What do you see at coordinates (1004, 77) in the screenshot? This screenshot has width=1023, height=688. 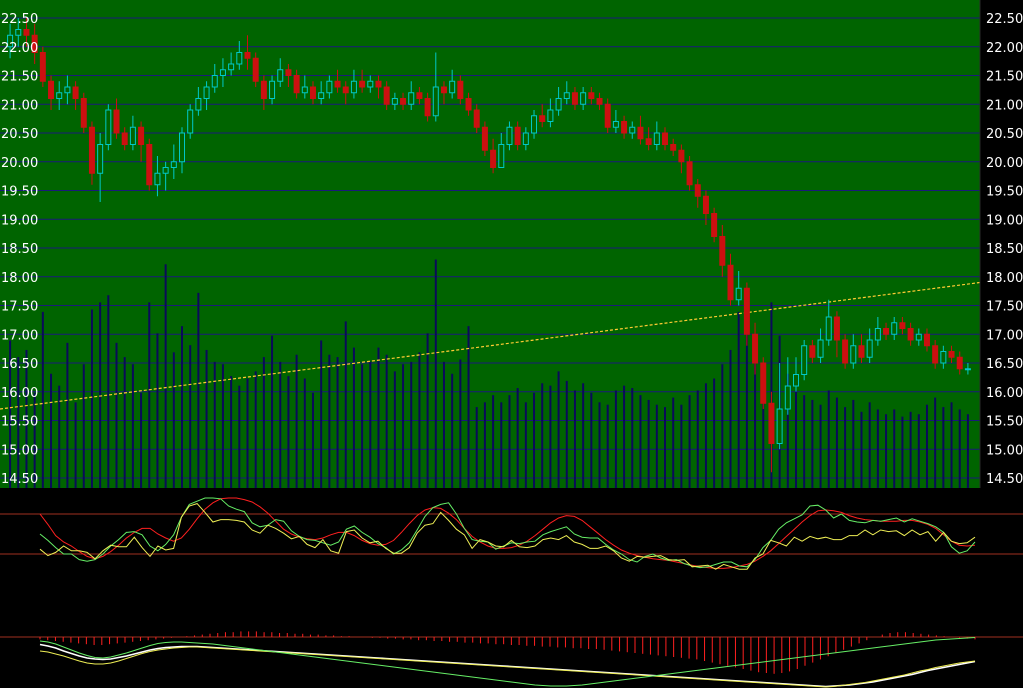 I see `y-tick-right: 21.50` at bounding box center [1004, 77].